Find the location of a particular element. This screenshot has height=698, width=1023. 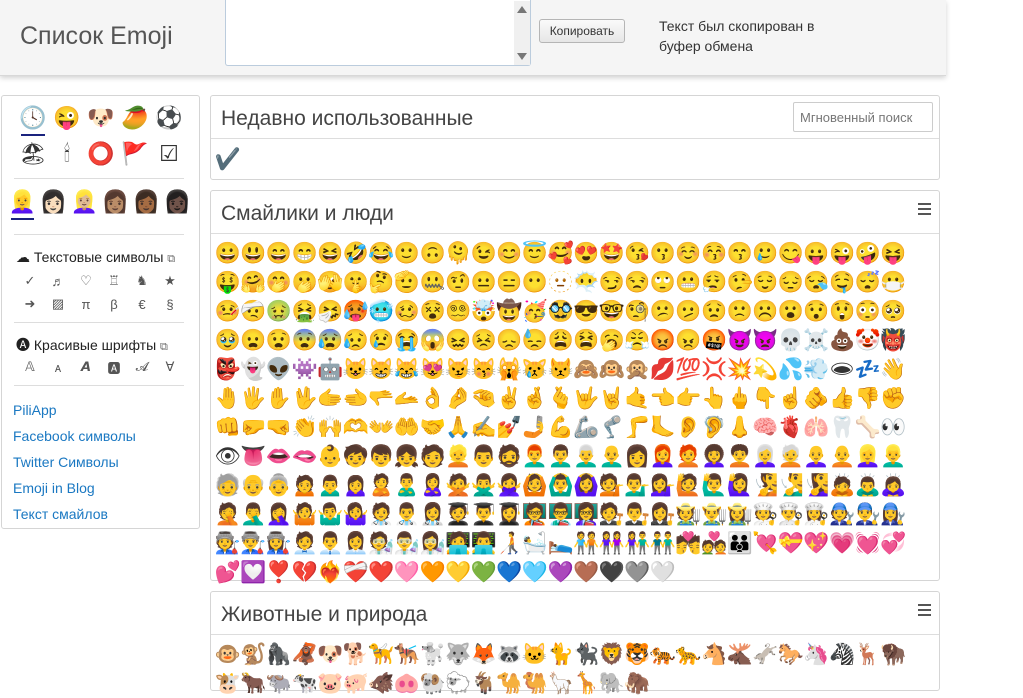

smiley-emoji: 🫶 is located at coordinates (356, 427).